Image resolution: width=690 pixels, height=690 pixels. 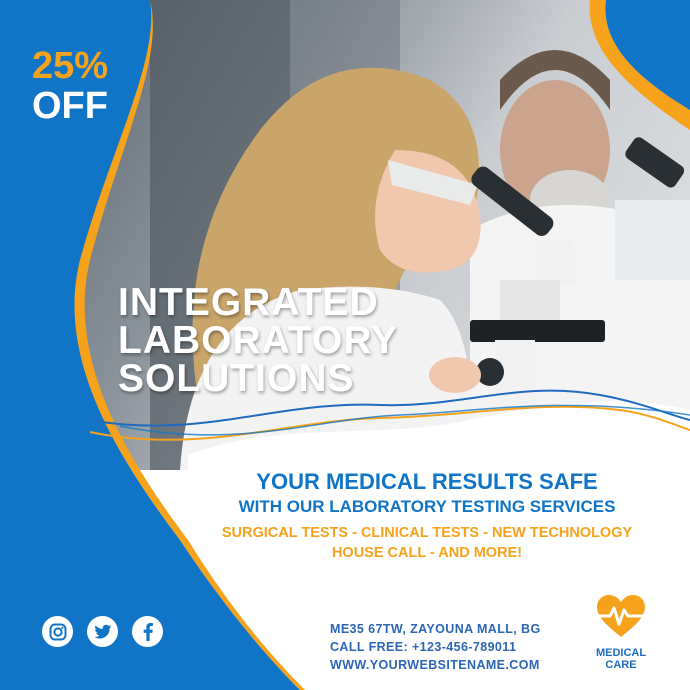 What do you see at coordinates (621, 665) in the screenshot?
I see `brand-line-2: CARE` at bounding box center [621, 665].